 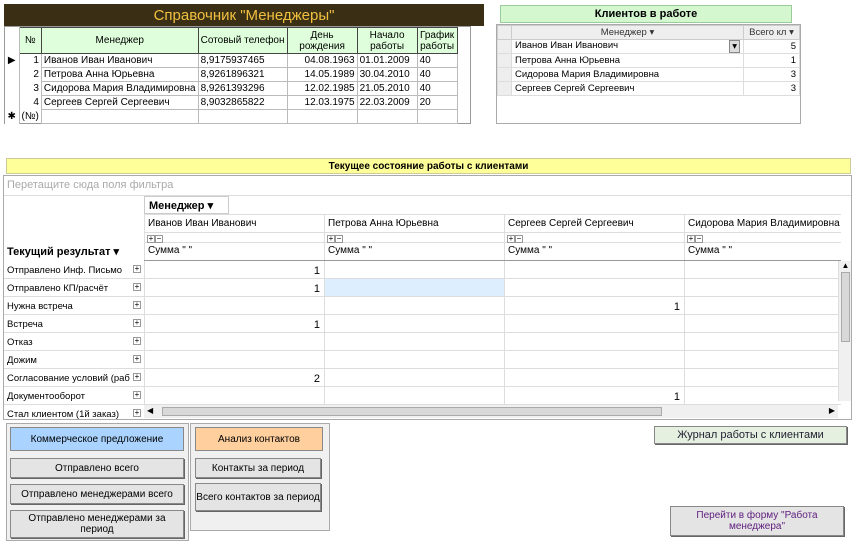 What do you see at coordinates (30, 40) in the screenshot?
I see `col-header-num: №` at bounding box center [30, 40].